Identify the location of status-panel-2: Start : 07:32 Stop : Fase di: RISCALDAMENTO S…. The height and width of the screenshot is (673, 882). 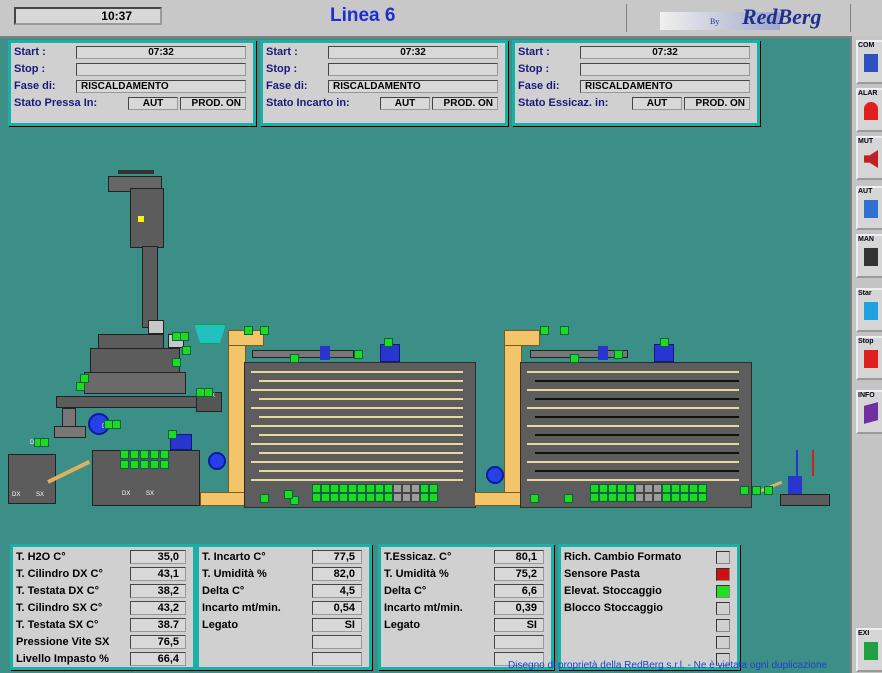
(384, 83).